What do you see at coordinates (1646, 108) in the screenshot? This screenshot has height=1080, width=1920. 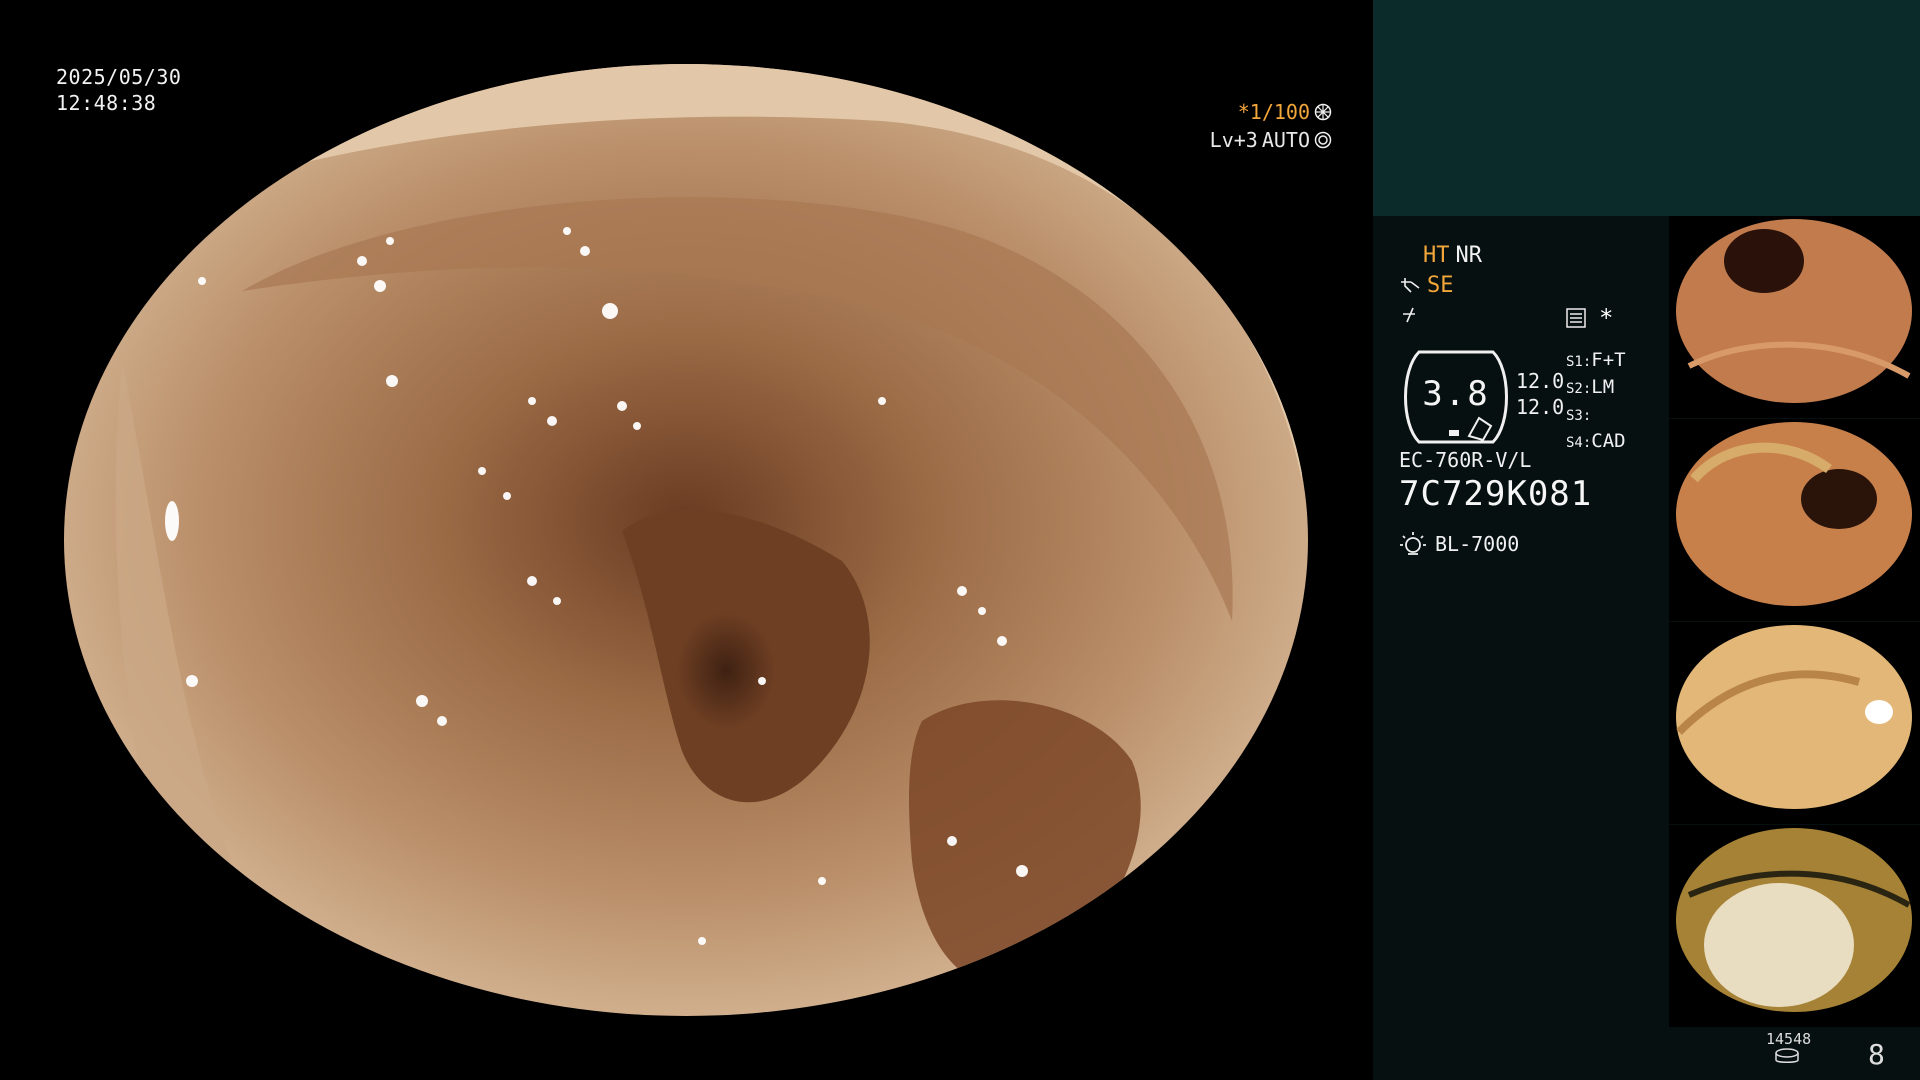 I see `side-panel-header` at bounding box center [1646, 108].